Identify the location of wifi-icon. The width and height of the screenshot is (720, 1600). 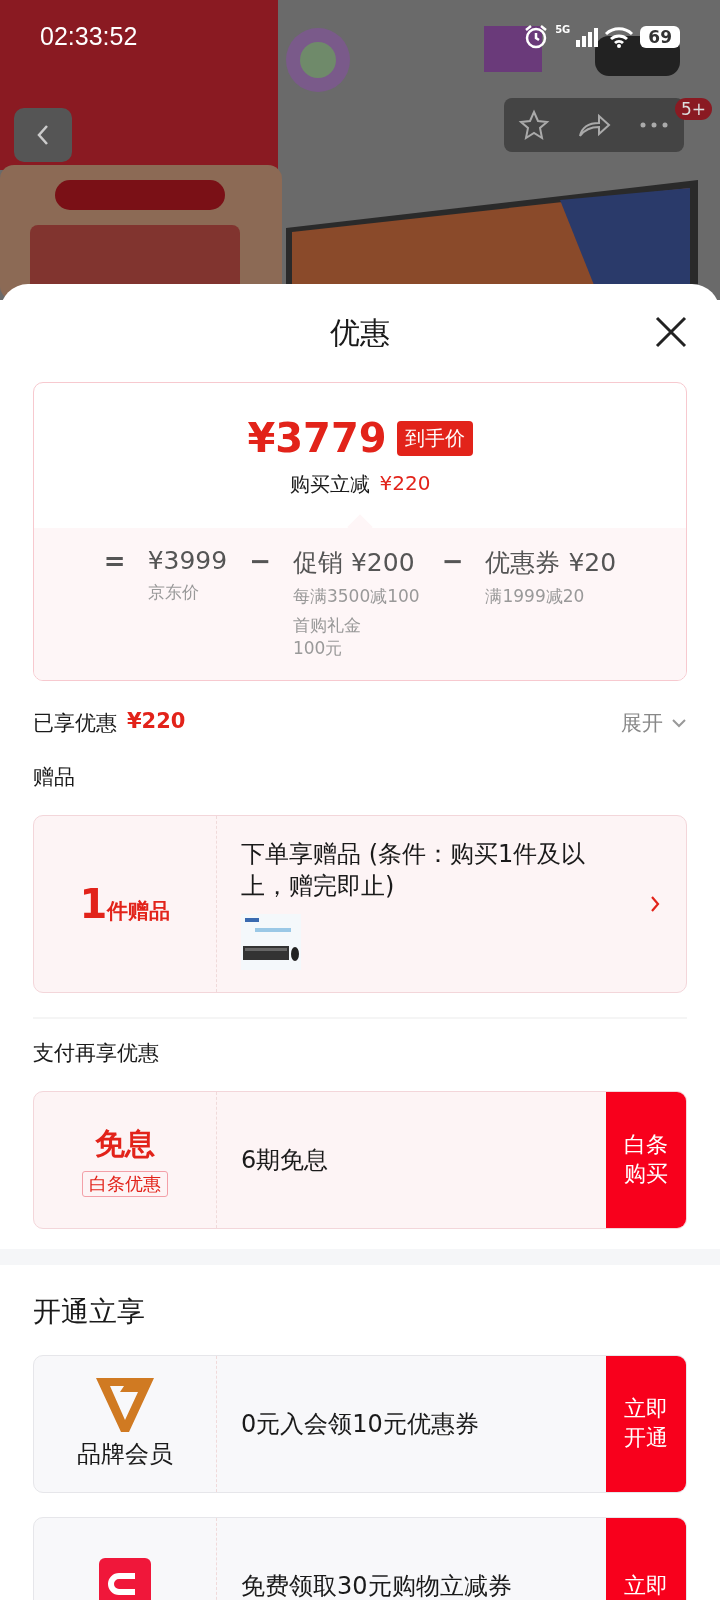
(619, 36).